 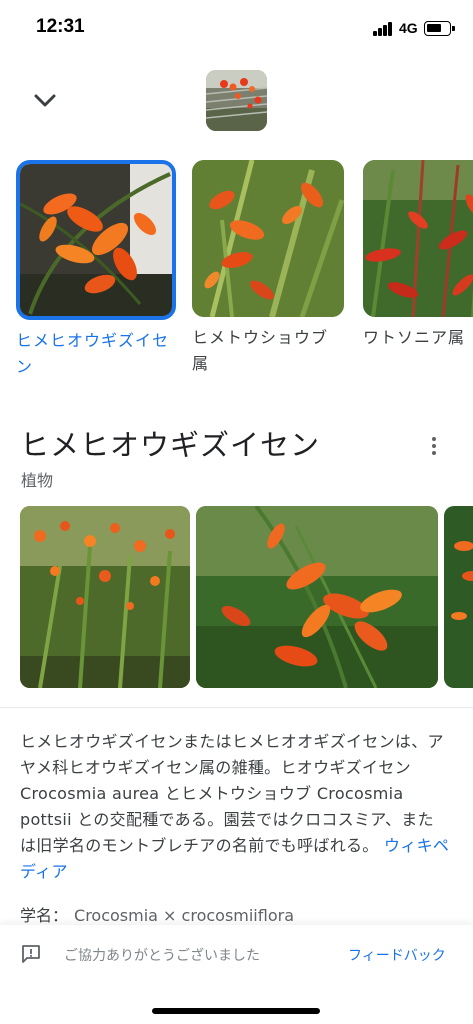 I want to click on collapse-button, so click(x=45, y=101).